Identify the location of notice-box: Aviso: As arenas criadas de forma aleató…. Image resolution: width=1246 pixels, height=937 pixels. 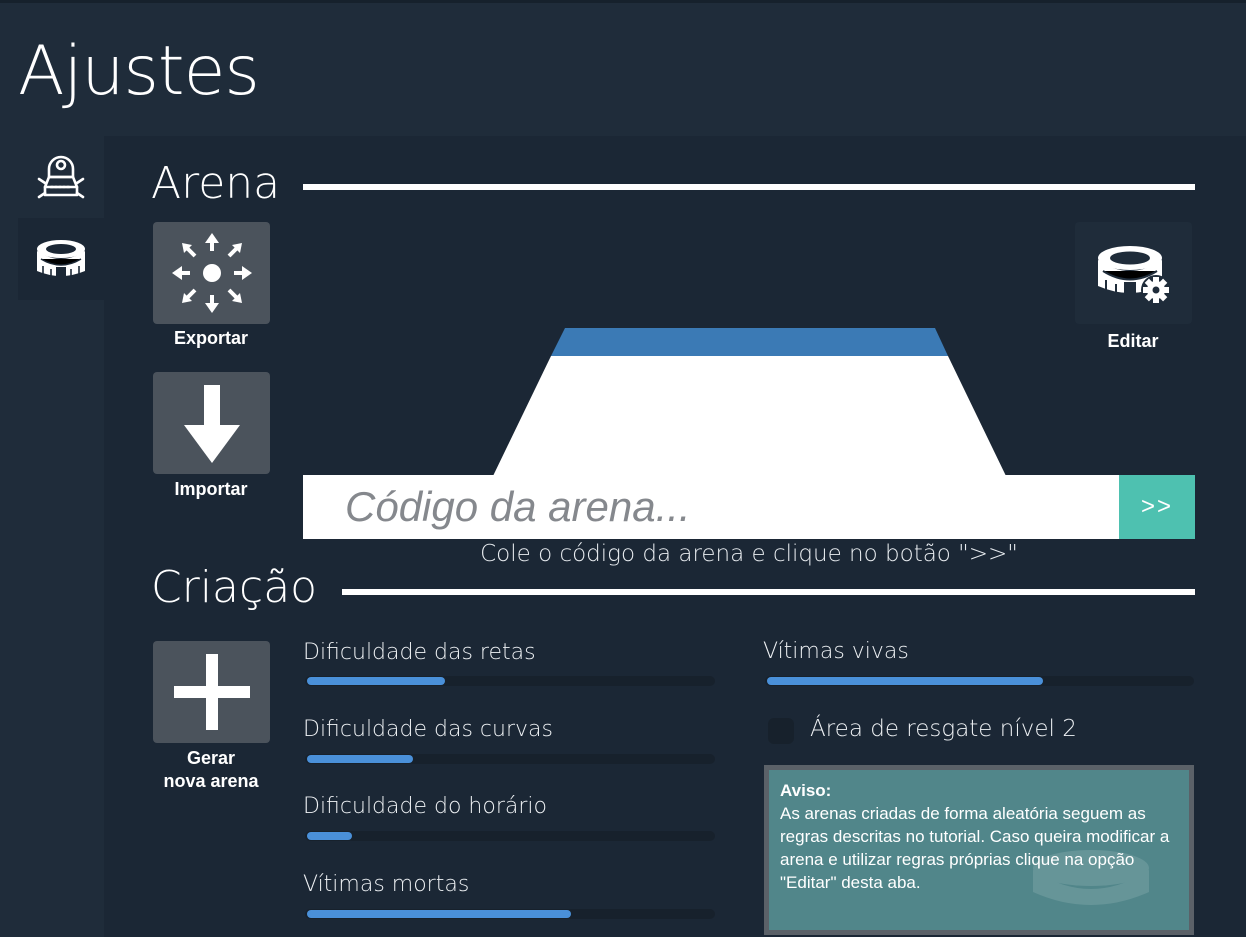
(979, 850).